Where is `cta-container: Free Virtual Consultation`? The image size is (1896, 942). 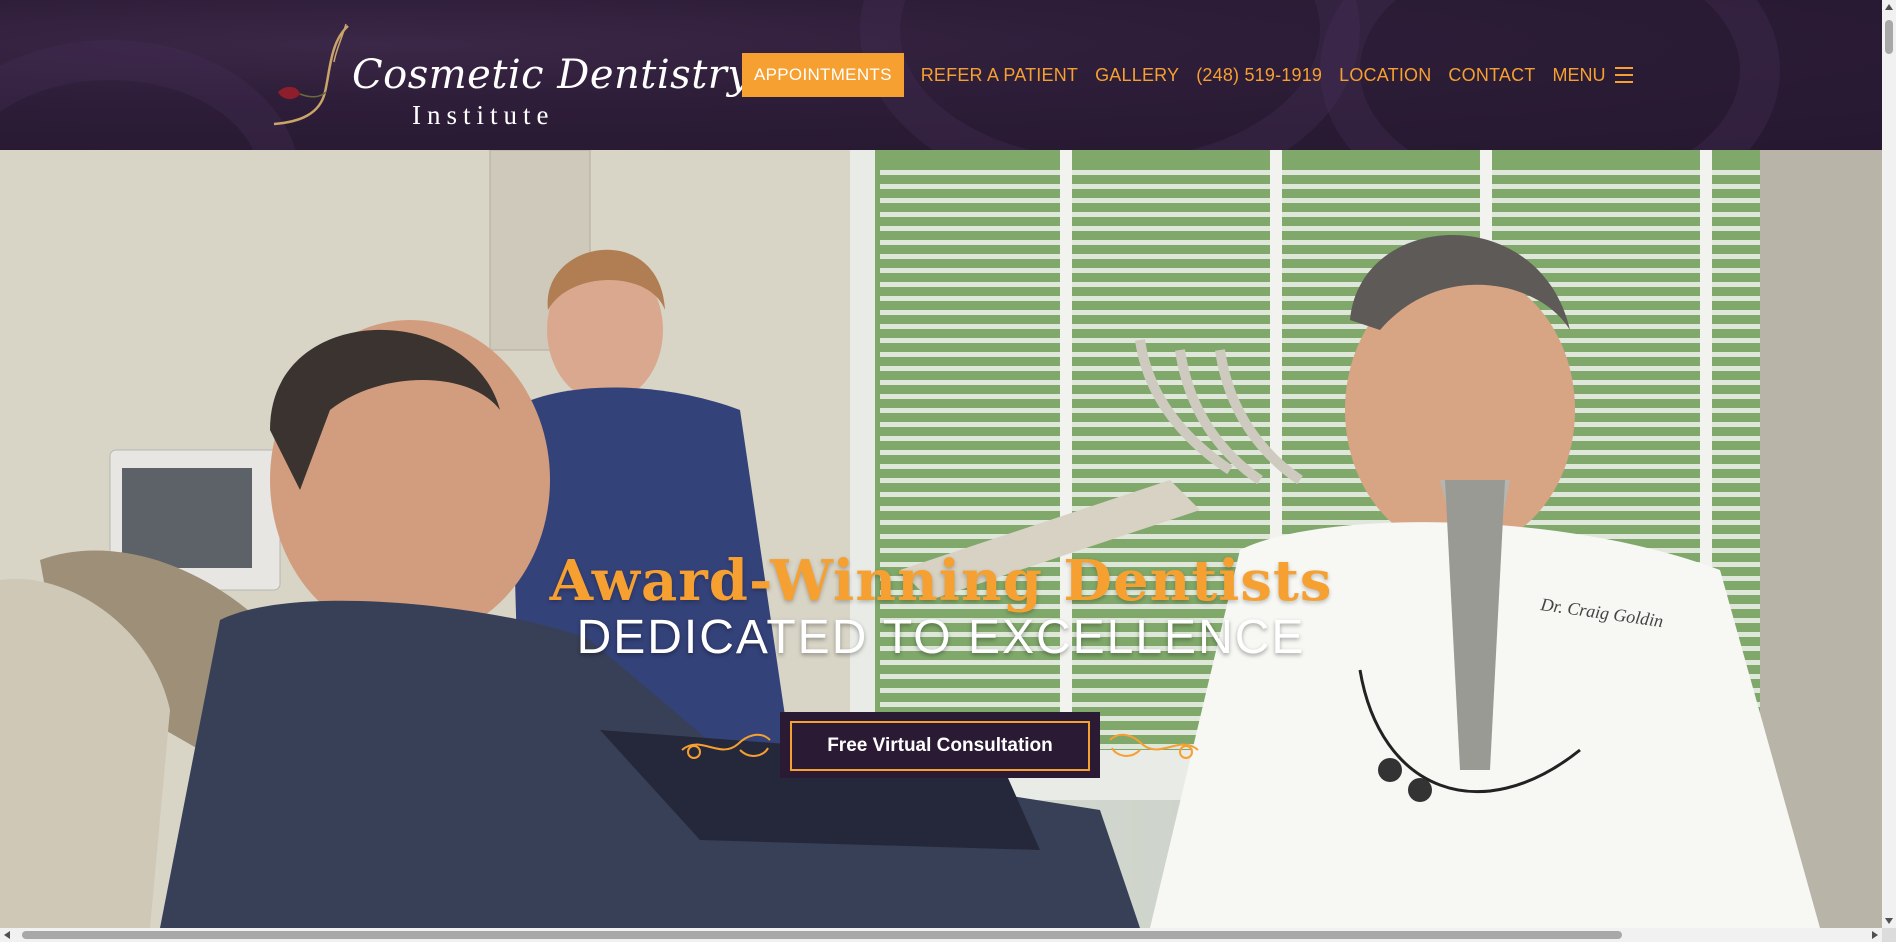
cta-container: Free Virtual Consultation is located at coordinates (940, 745).